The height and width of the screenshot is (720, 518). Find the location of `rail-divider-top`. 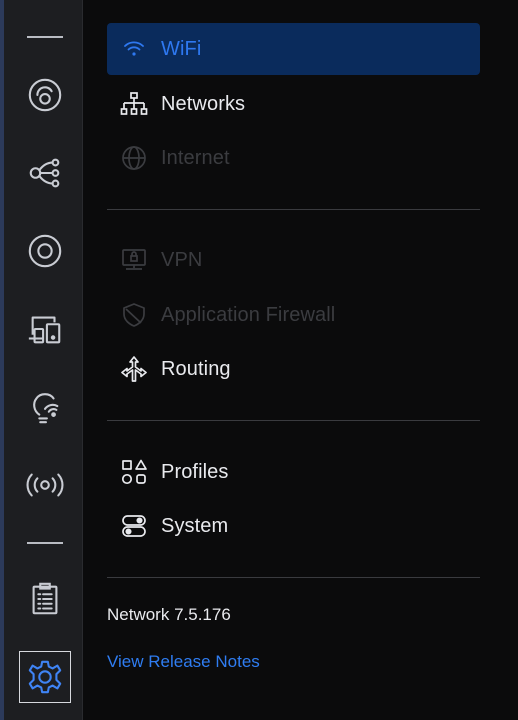

rail-divider-top is located at coordinates (45, 37).